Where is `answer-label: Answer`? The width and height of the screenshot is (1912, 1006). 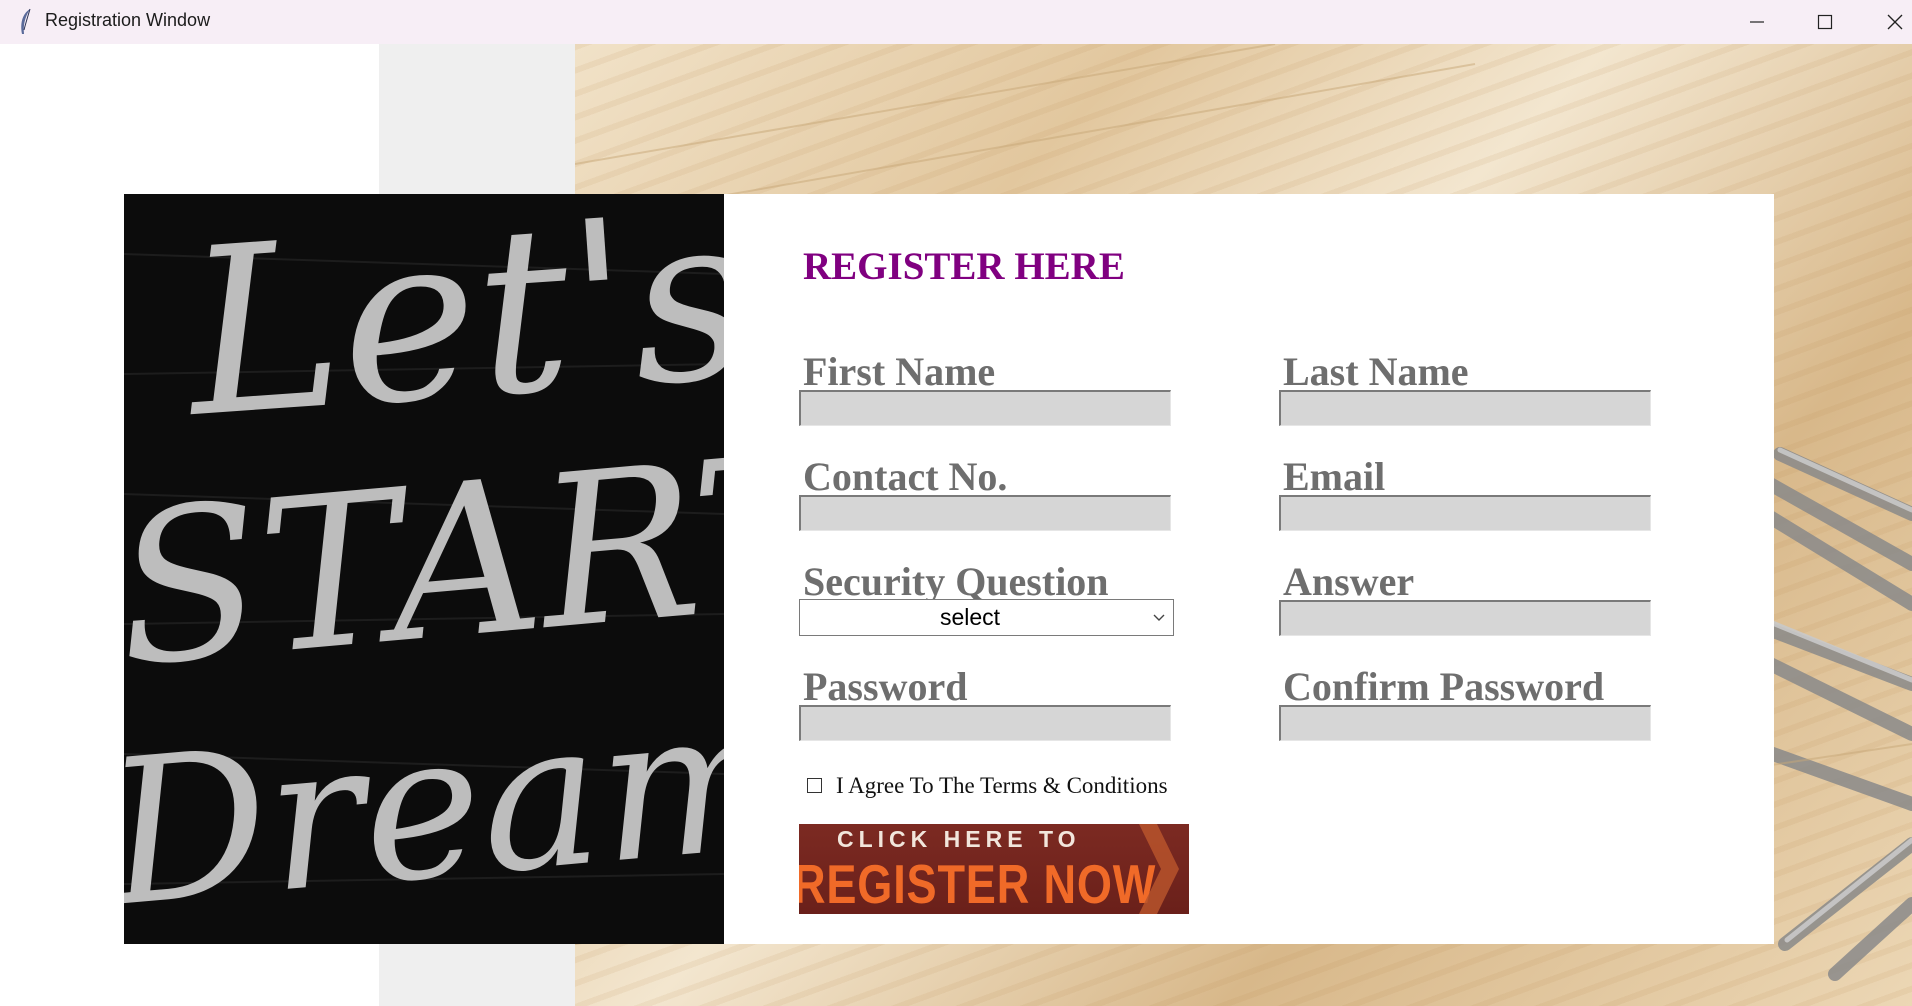 answer-label: Answer is located at coordinates (1349, 581).